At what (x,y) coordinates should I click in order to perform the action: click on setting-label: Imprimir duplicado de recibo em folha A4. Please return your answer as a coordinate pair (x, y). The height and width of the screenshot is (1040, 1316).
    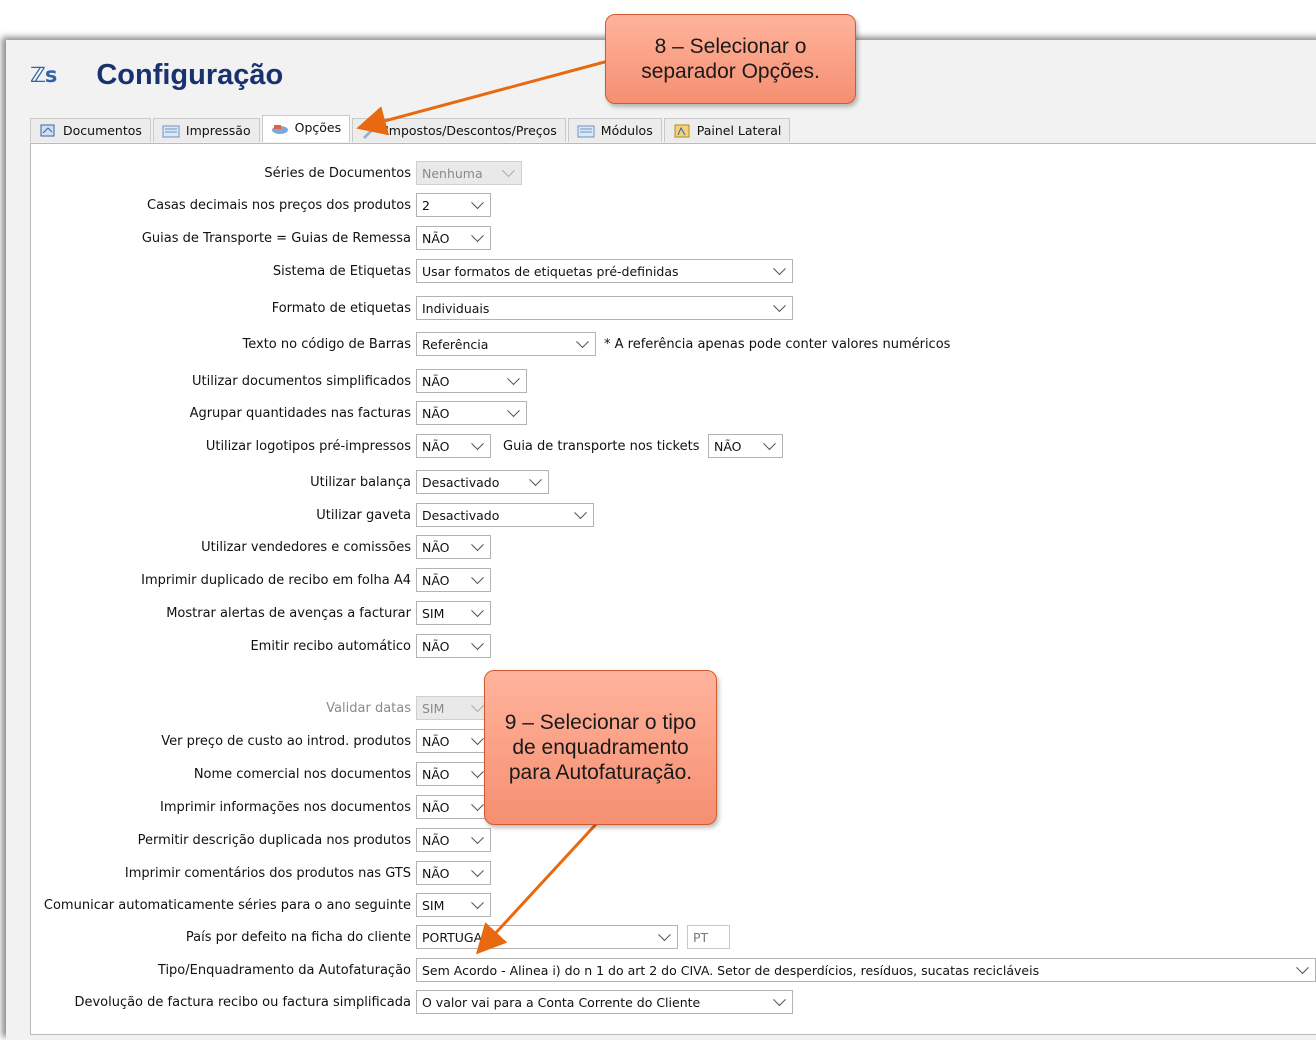
    Looking at the image, I should click on (276, 580).